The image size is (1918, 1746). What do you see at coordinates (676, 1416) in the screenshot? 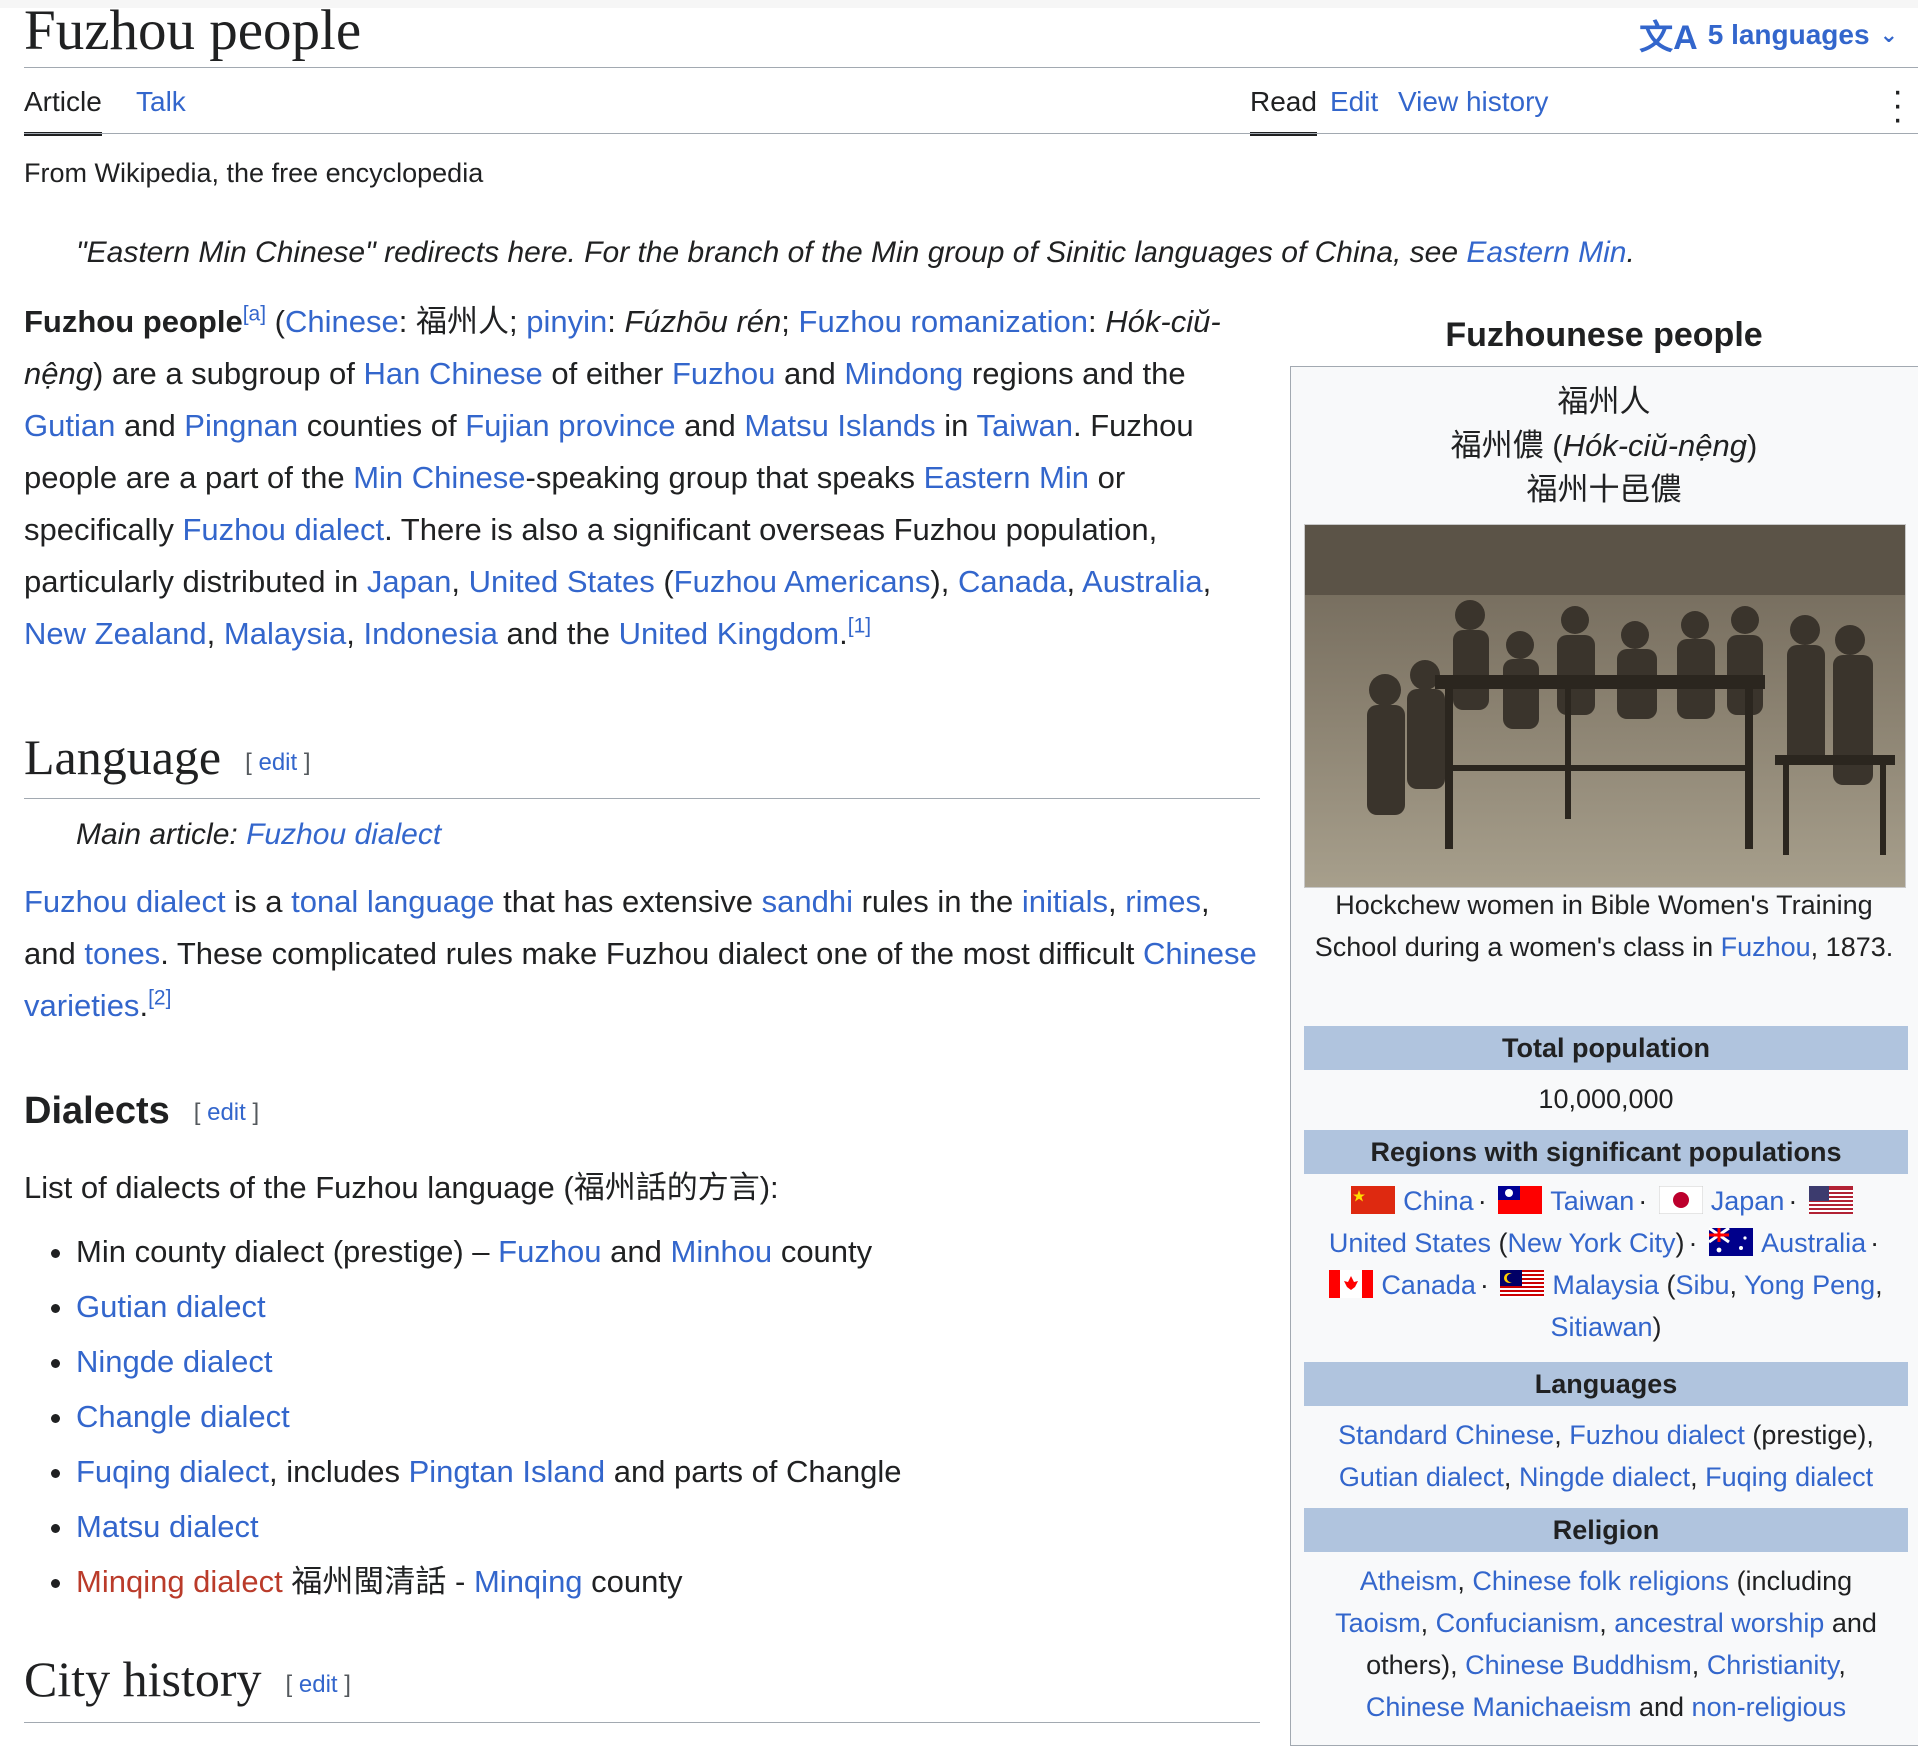
I see `list-item: Changle dialect` at bounding box center [676, 1416].